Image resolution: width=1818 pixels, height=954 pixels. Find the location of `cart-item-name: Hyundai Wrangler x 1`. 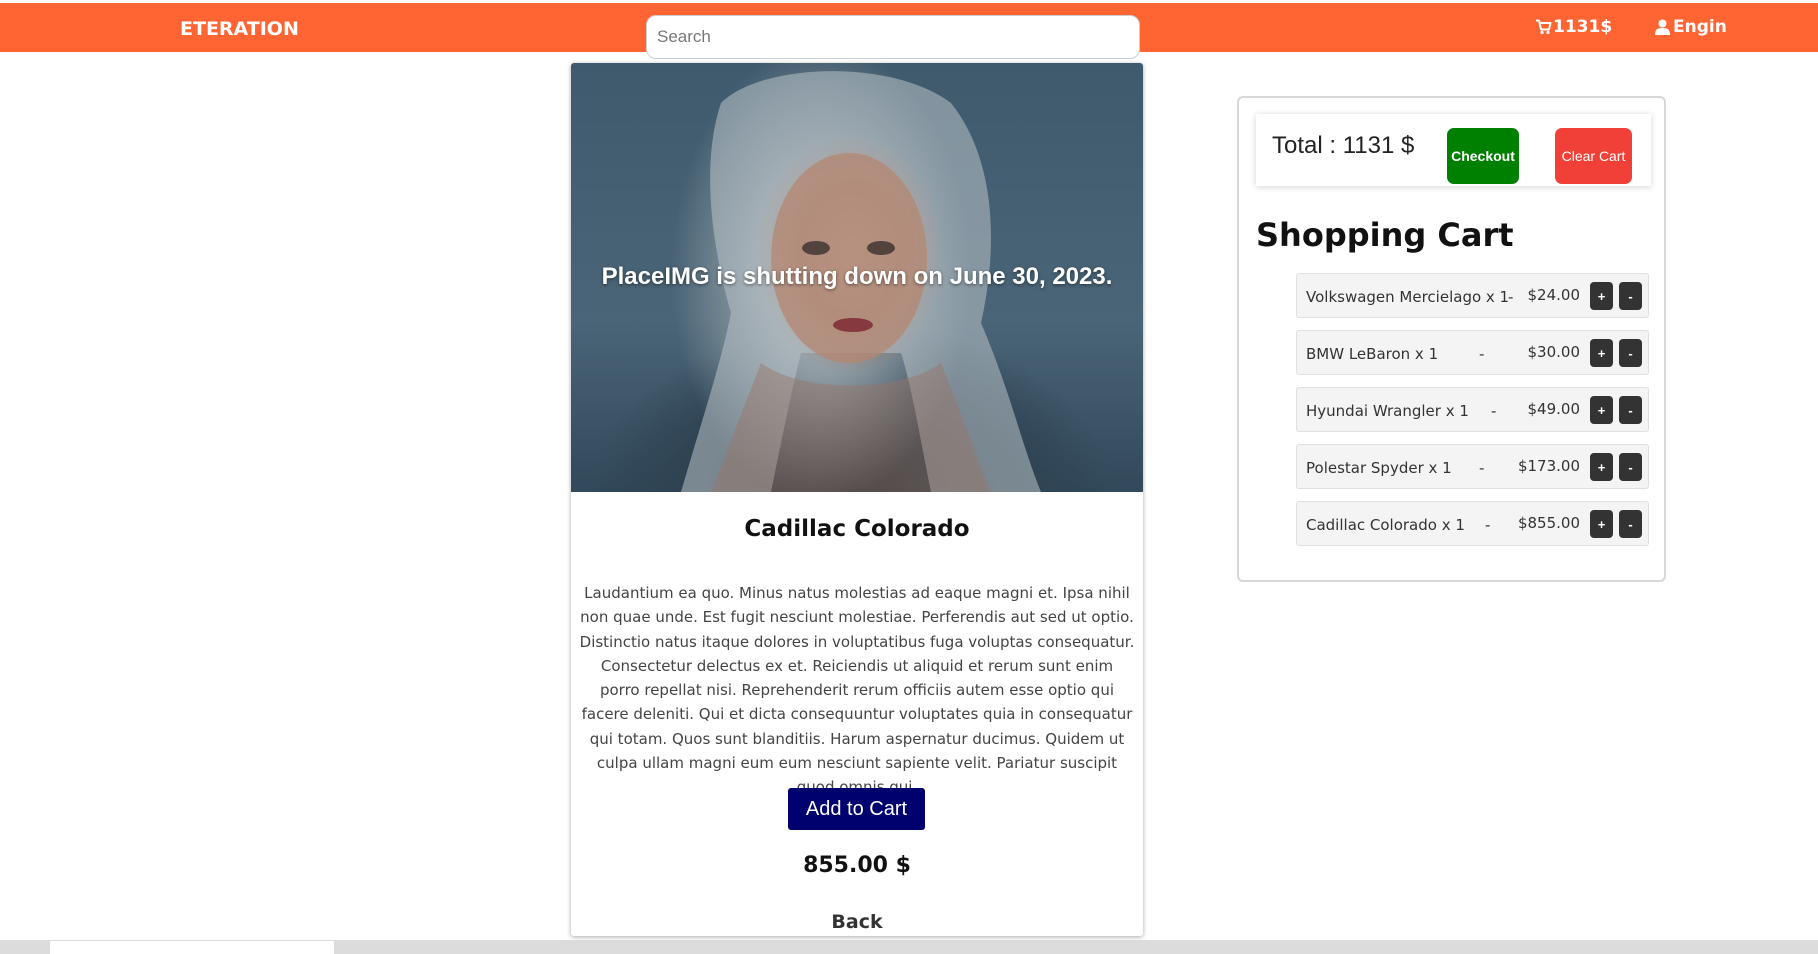

cart-item-name: Hyundai Wrangler x 1 is located at coordinates (1387, 411).